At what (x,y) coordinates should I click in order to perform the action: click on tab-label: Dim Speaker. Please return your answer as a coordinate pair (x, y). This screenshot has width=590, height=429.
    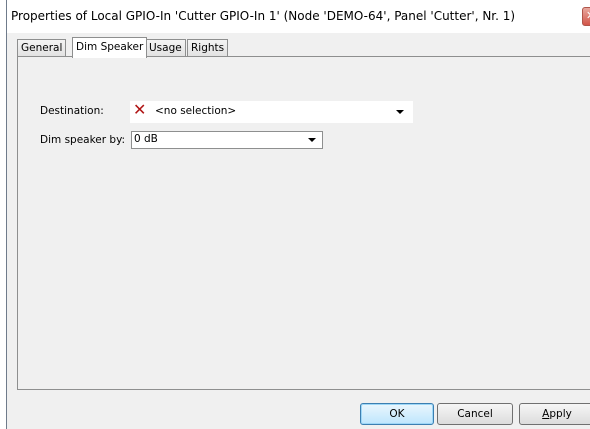
    Looking at the image, I should click on (110, 47).